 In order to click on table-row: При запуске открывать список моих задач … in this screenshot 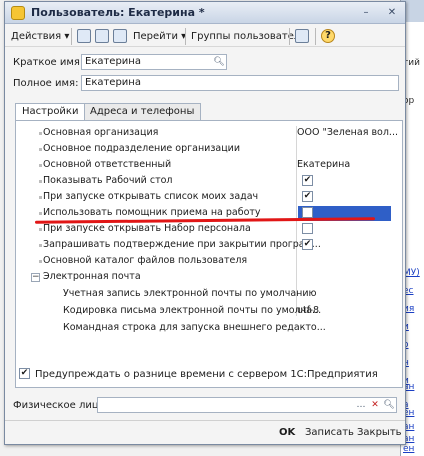, I will do `click(208, 197)`.